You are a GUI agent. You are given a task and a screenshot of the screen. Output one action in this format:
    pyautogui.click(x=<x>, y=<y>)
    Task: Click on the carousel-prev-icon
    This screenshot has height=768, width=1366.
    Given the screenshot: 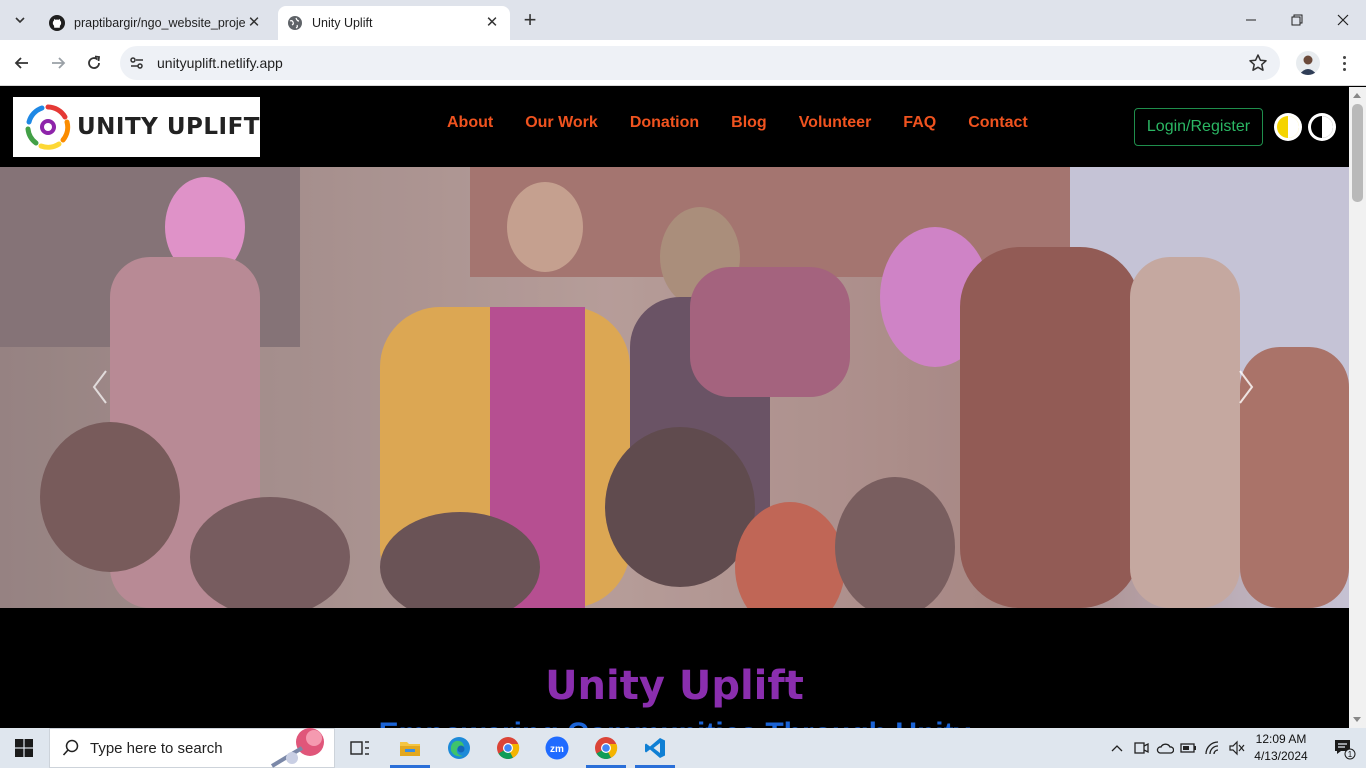 What is the action you would take?
    pyautogui.click(x=100, y=387)
    